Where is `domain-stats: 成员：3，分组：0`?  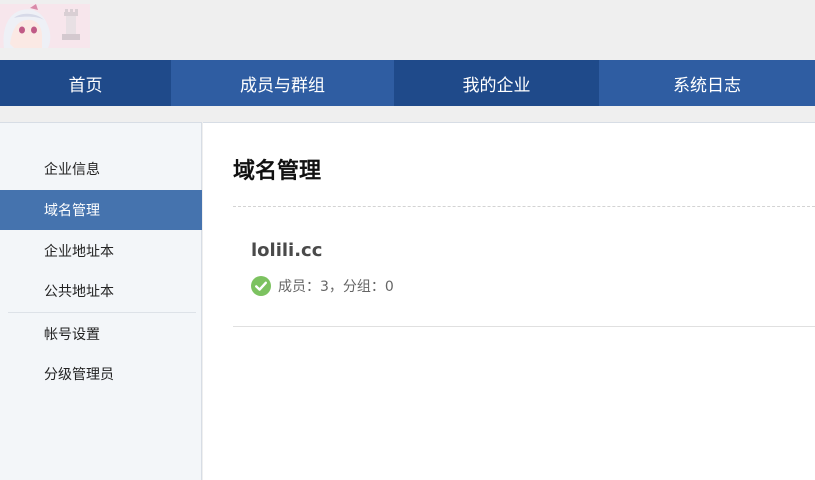 domain-stats: 成员：3，分组：0 is located at coordinates (322, 286).